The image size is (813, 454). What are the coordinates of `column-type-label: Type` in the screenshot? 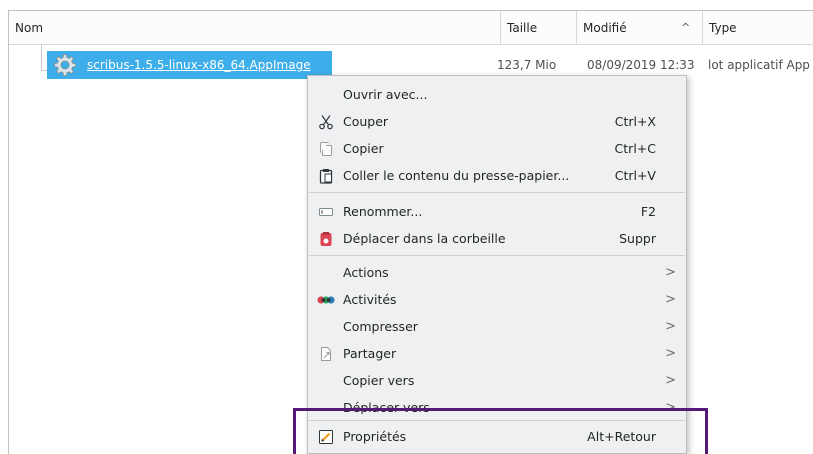 It's located at (723, 28).